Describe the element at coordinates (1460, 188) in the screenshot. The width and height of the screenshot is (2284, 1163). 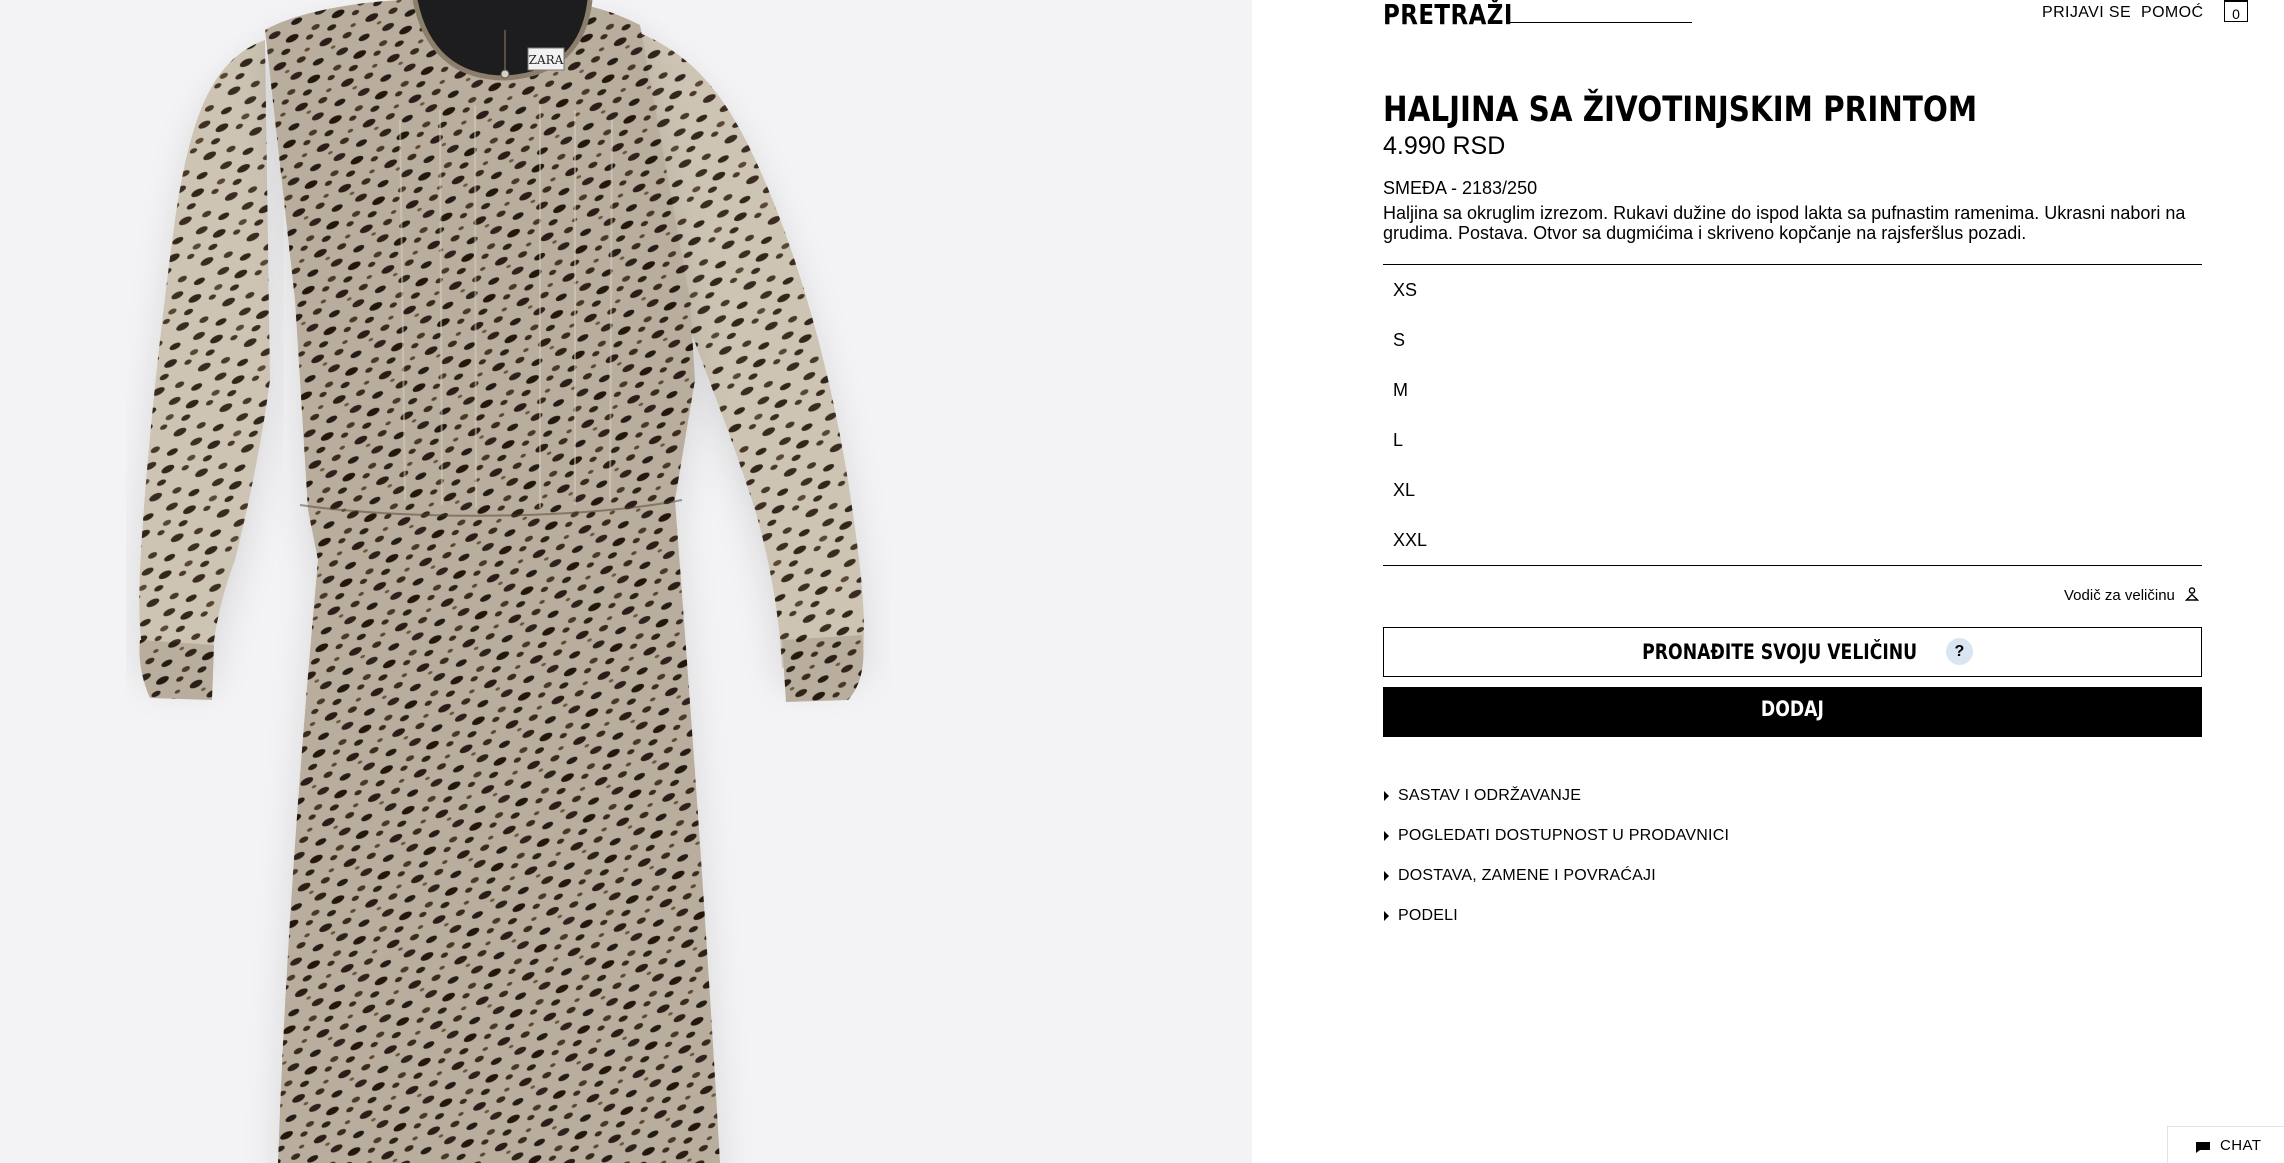
I see `product-color-ref: SMEĐA - 2183/250` at that location.